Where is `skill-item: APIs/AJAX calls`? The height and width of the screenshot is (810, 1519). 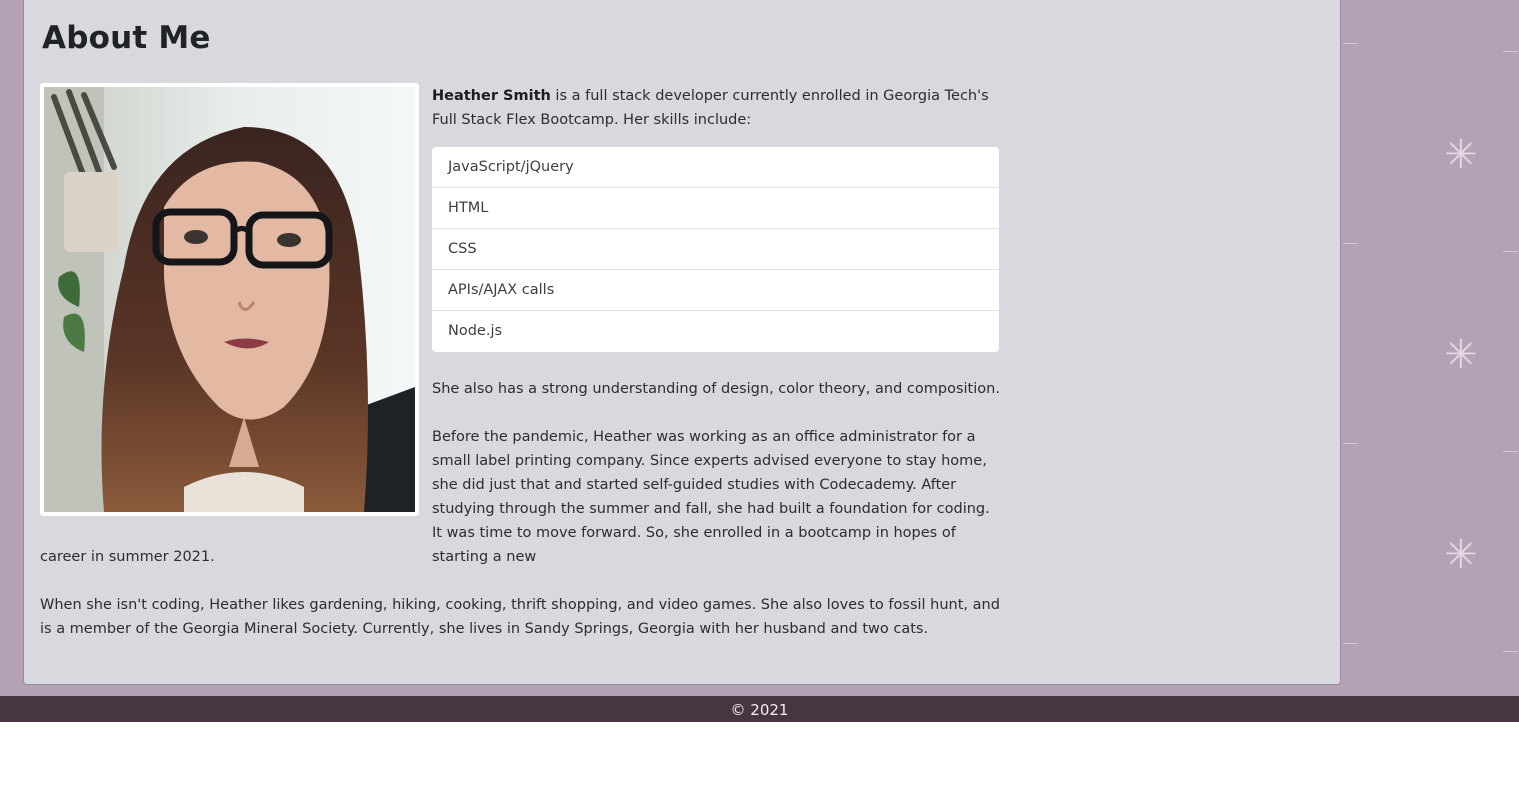 skill-item: APIs/AJAX calls is located at coordinates (715, 290).